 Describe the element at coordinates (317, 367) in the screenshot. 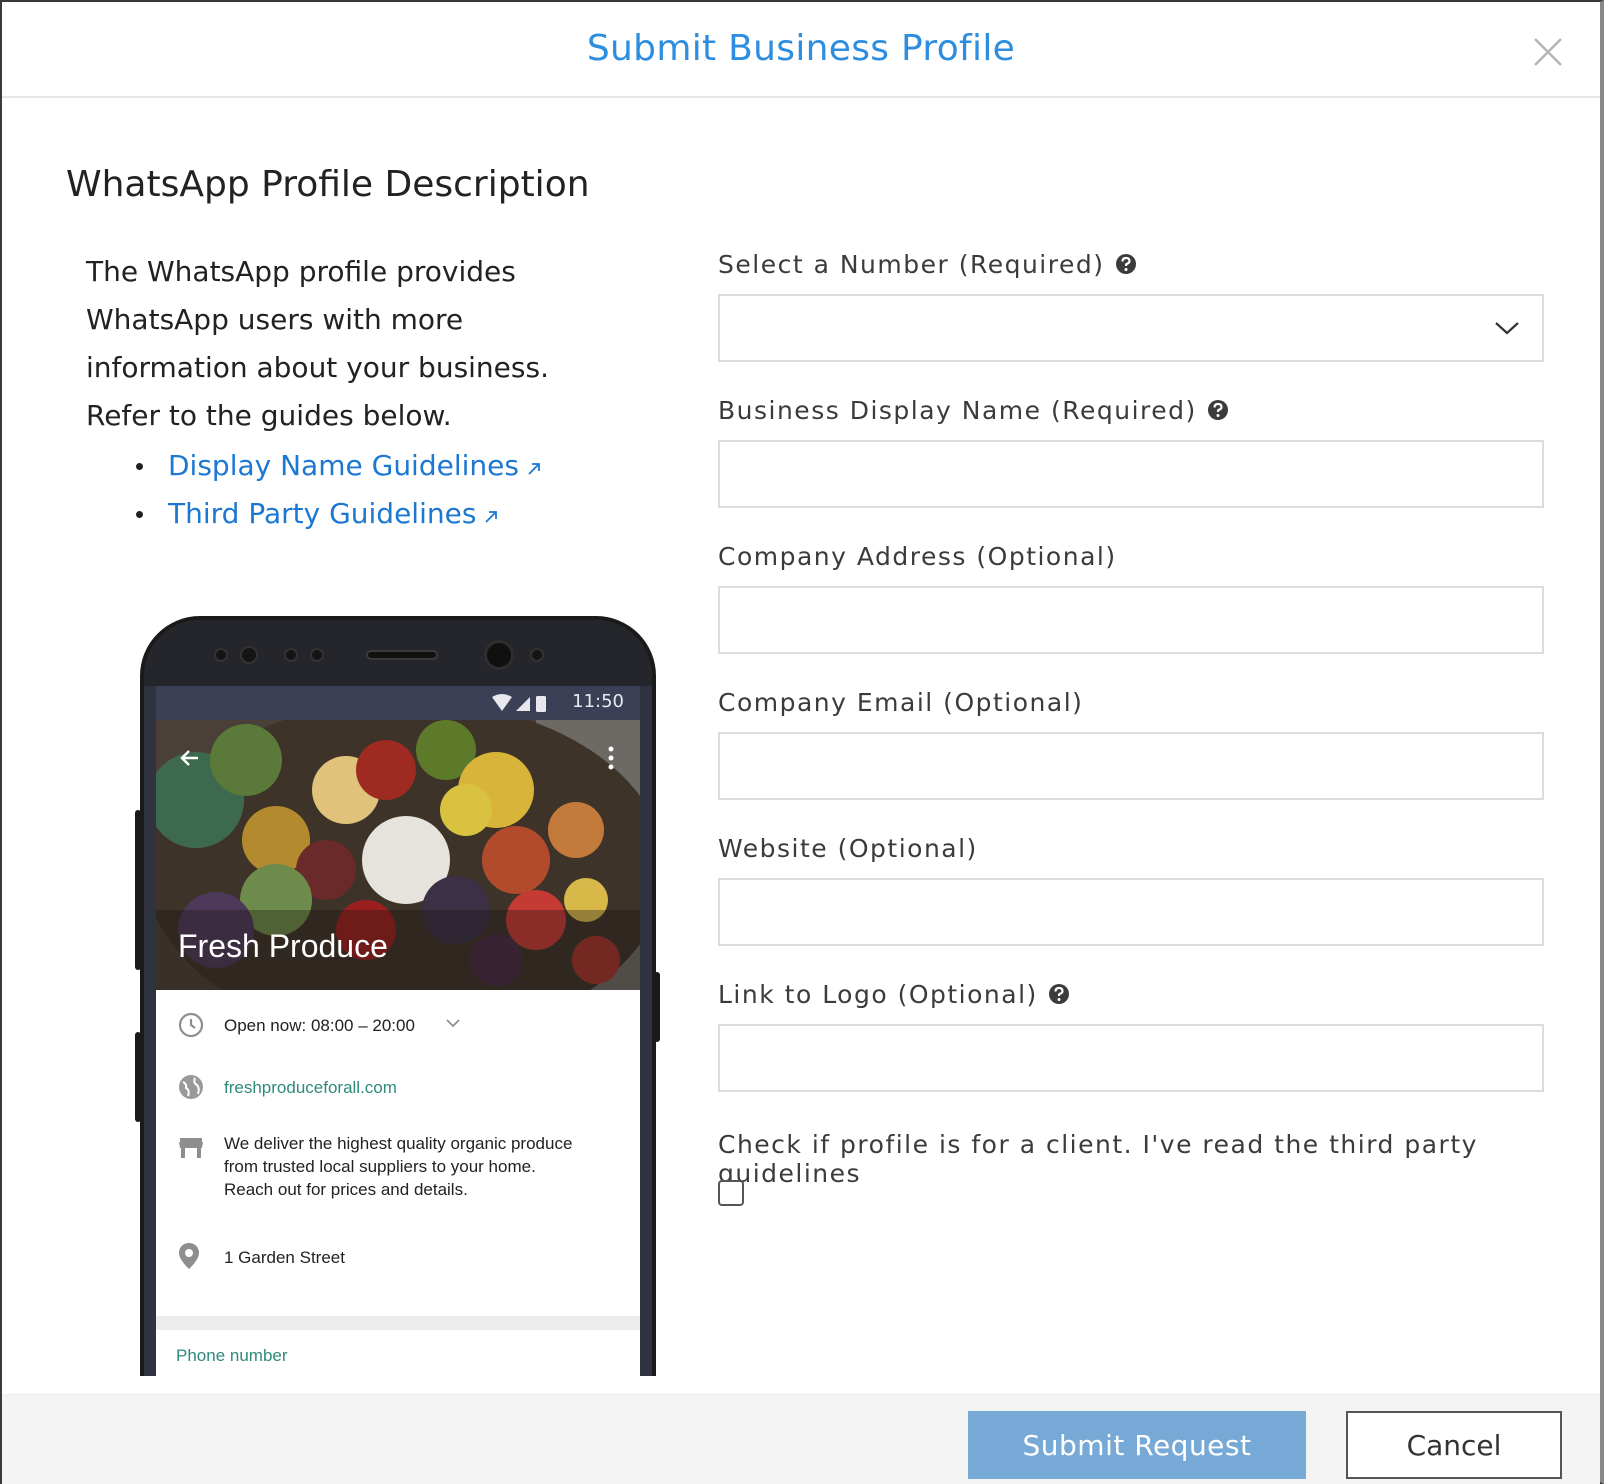

I see `intro-line: information about your business.` at that location.